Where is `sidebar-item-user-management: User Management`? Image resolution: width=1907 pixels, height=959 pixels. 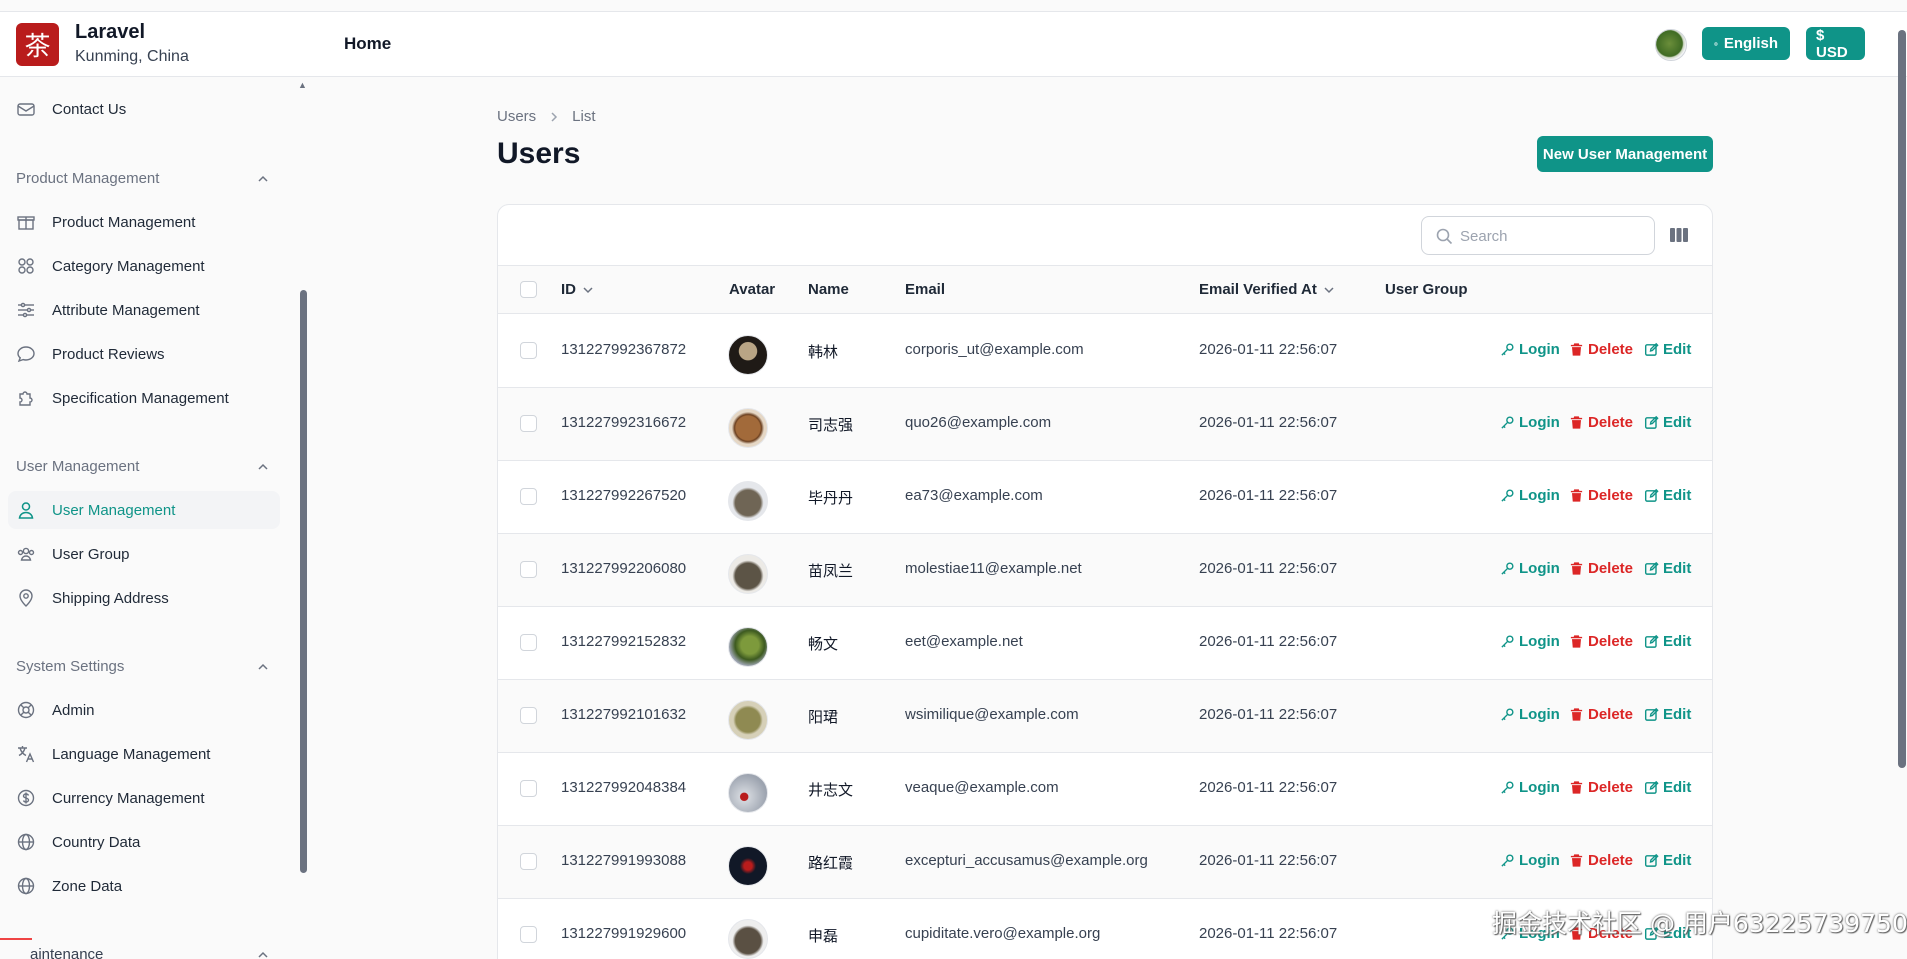
sidebar-item-user-management: User Management is located at coordinates (144, 510).